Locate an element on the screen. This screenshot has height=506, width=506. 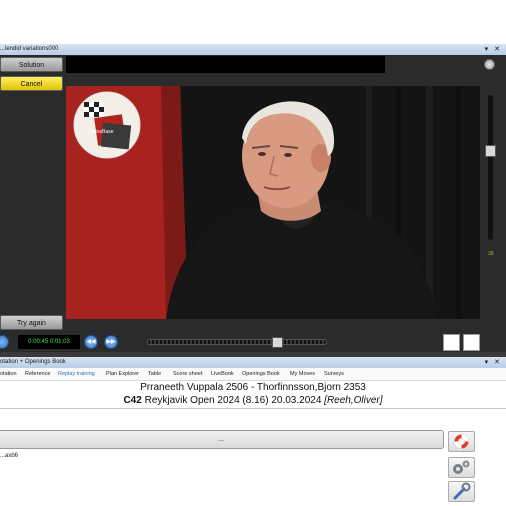
white-player: Prraneeth Vuppala is located at coordinates (182, 387).